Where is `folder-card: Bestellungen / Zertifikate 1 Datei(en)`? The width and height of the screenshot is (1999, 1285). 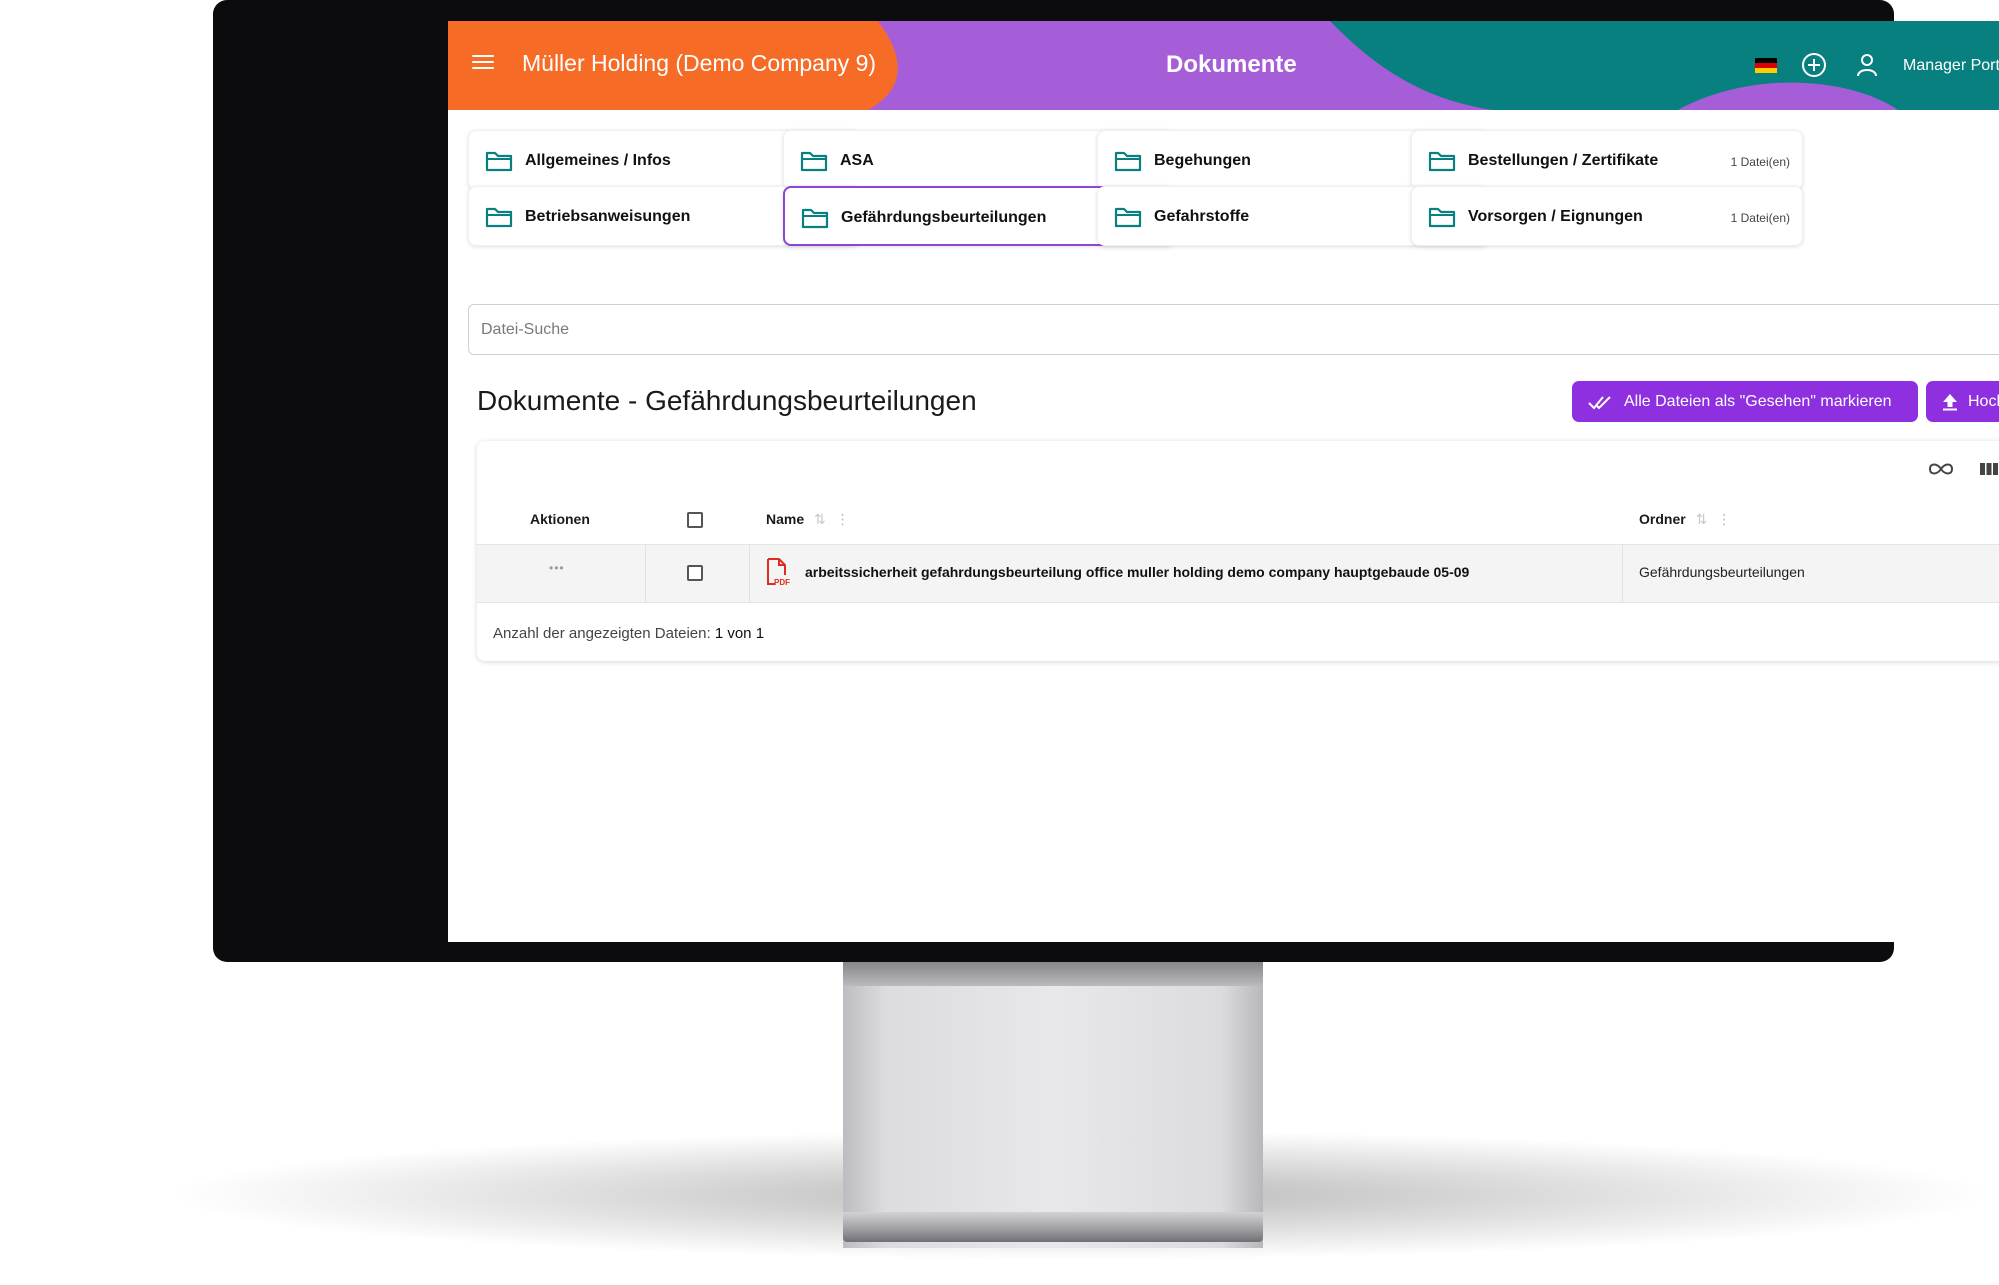
folder-card: Bestellungen / Zertifikate 1 Datei(en) is located at coordinates (1607, 160).